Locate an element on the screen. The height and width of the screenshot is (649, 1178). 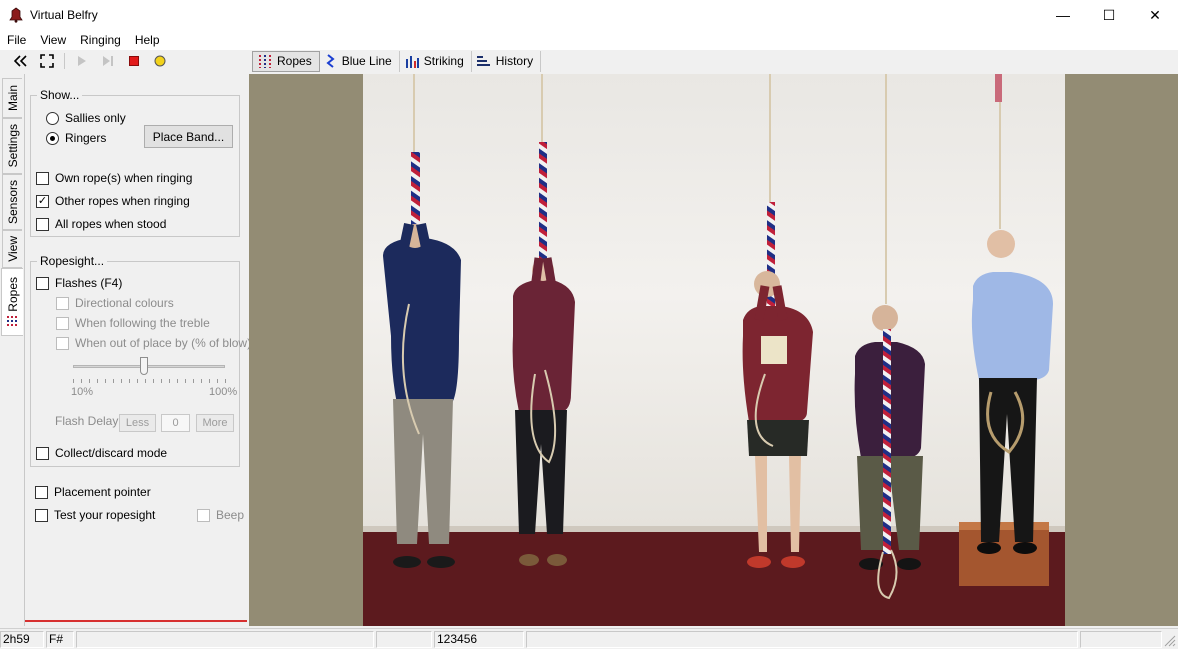
view-tabs: Ropes Blue Line Striking History is located at coordinates (397, 61).